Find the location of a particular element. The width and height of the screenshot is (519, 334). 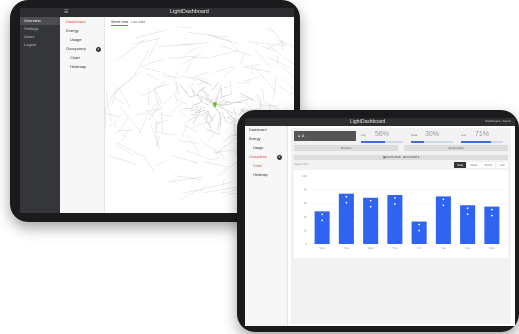

sidebar-item: Users is located at coordinates (40, 37).